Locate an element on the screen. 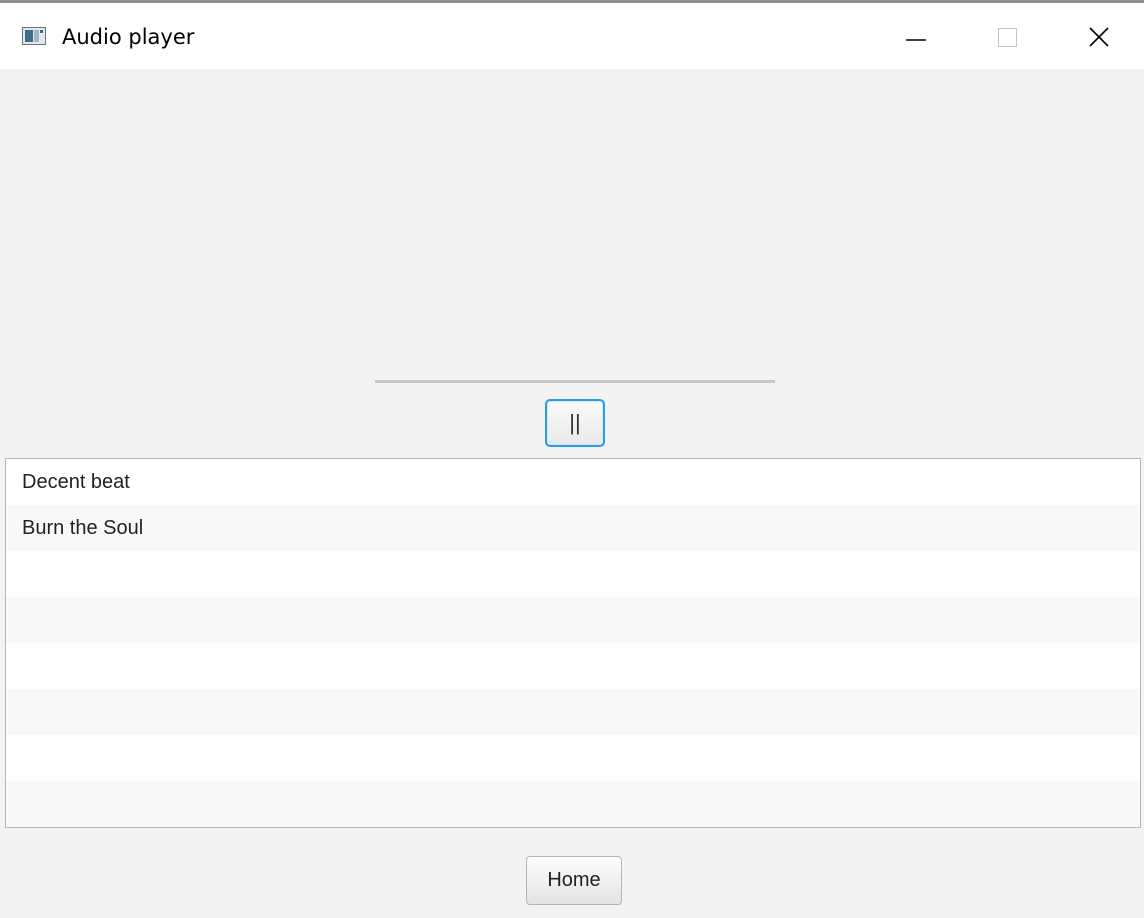  playback-progress-bar is located at coordinates (575, 381).